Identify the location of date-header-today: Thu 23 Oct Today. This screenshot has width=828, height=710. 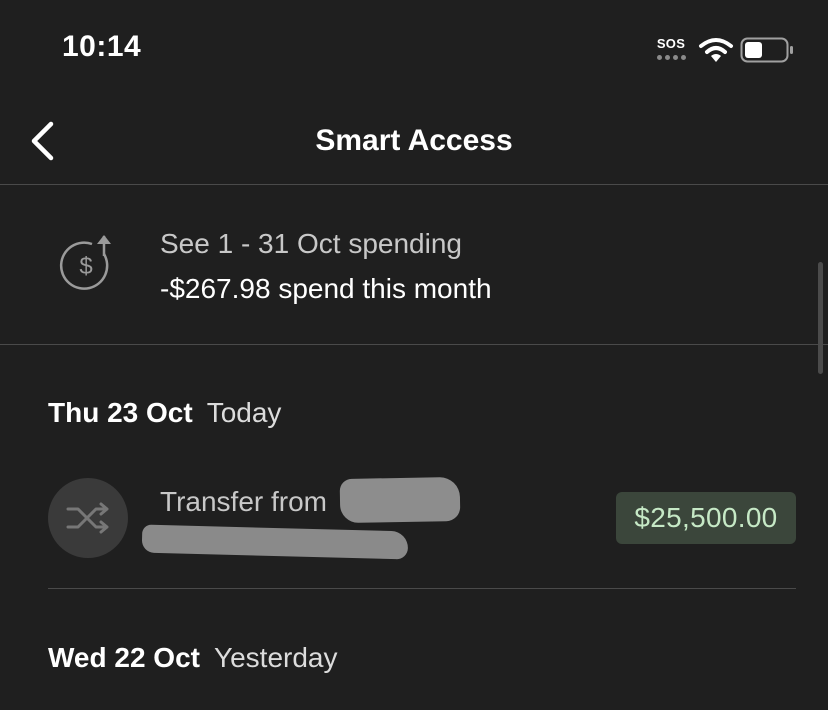
(164, 413).